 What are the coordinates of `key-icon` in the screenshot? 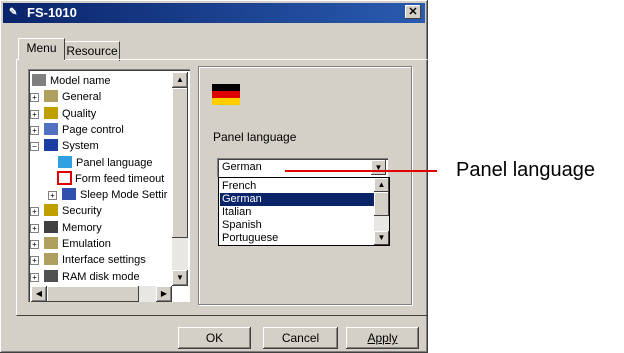 It's located at (51, 210).